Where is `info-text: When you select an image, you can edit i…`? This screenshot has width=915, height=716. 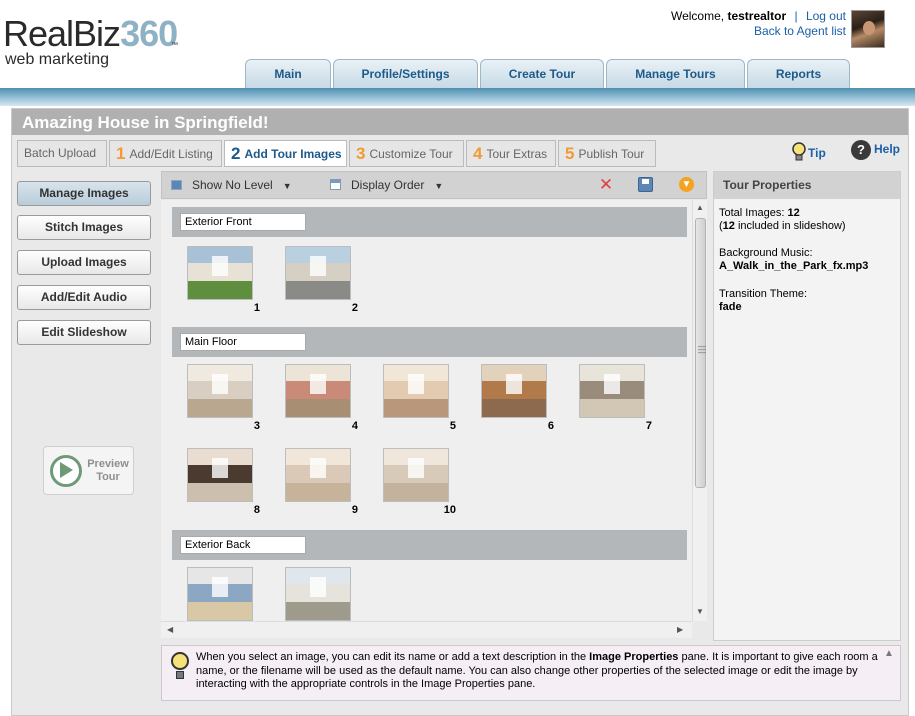
info-text: When you select an image, you can edit i… is located at coordinates (537, 670).